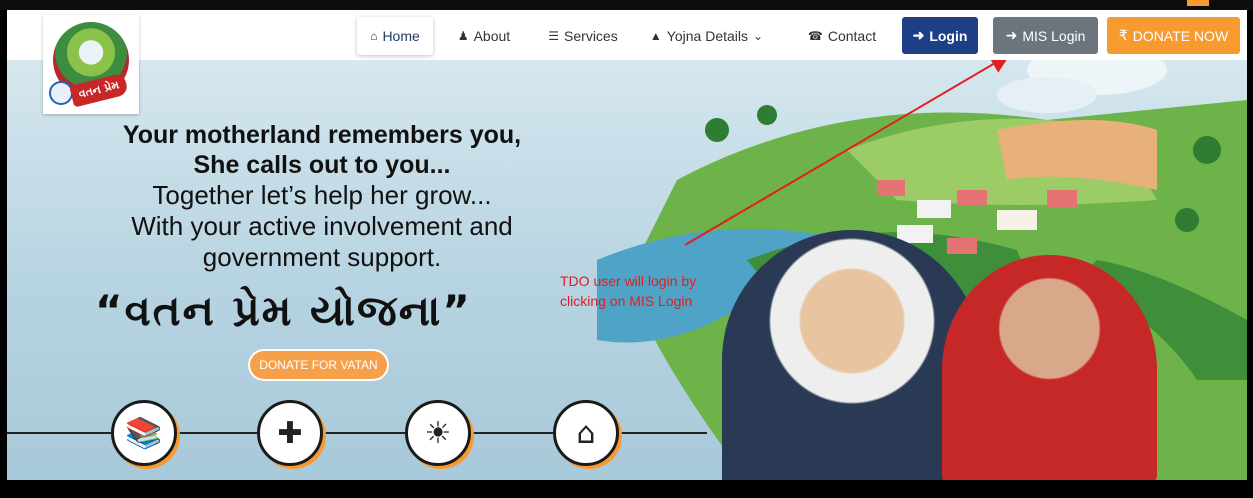 The image size is (1253, 498). What do you see at coordinates (626, 5) in the screenshot?
I see `top-bar` at bounding box center [626, 5].